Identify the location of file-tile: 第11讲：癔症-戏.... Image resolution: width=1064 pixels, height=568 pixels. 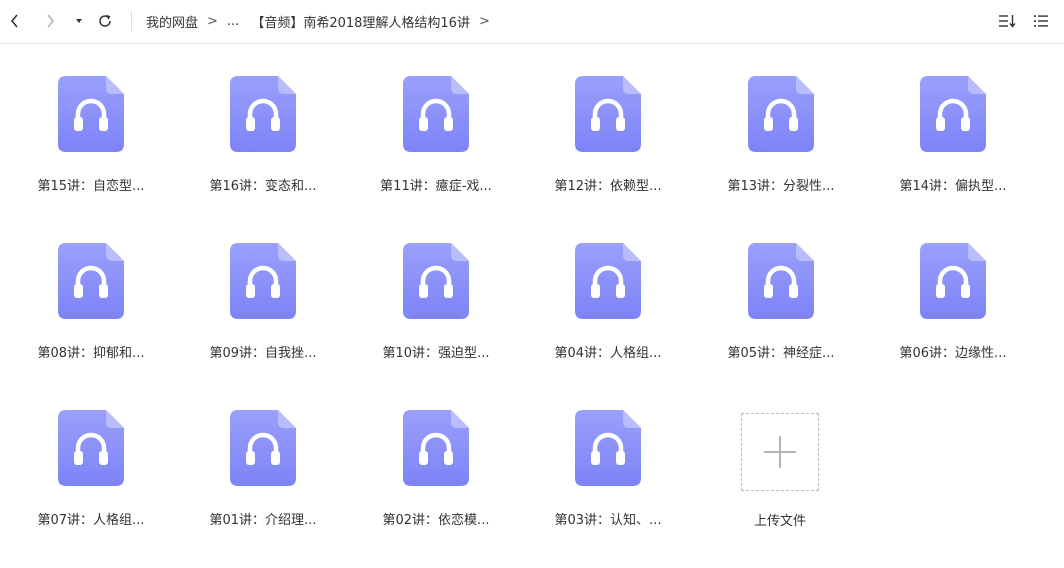
(436, 119).